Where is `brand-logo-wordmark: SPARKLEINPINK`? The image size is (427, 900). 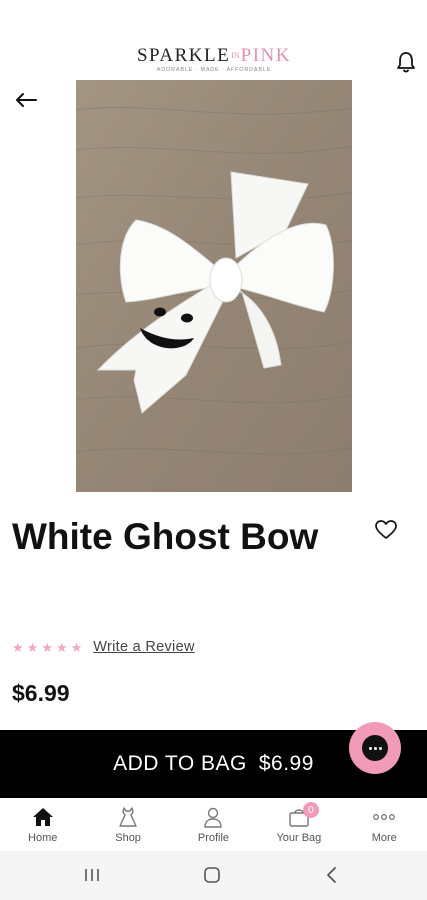 brand-logo-wordmark: SPARKLEINPINK is located at coordinates (213, 55).